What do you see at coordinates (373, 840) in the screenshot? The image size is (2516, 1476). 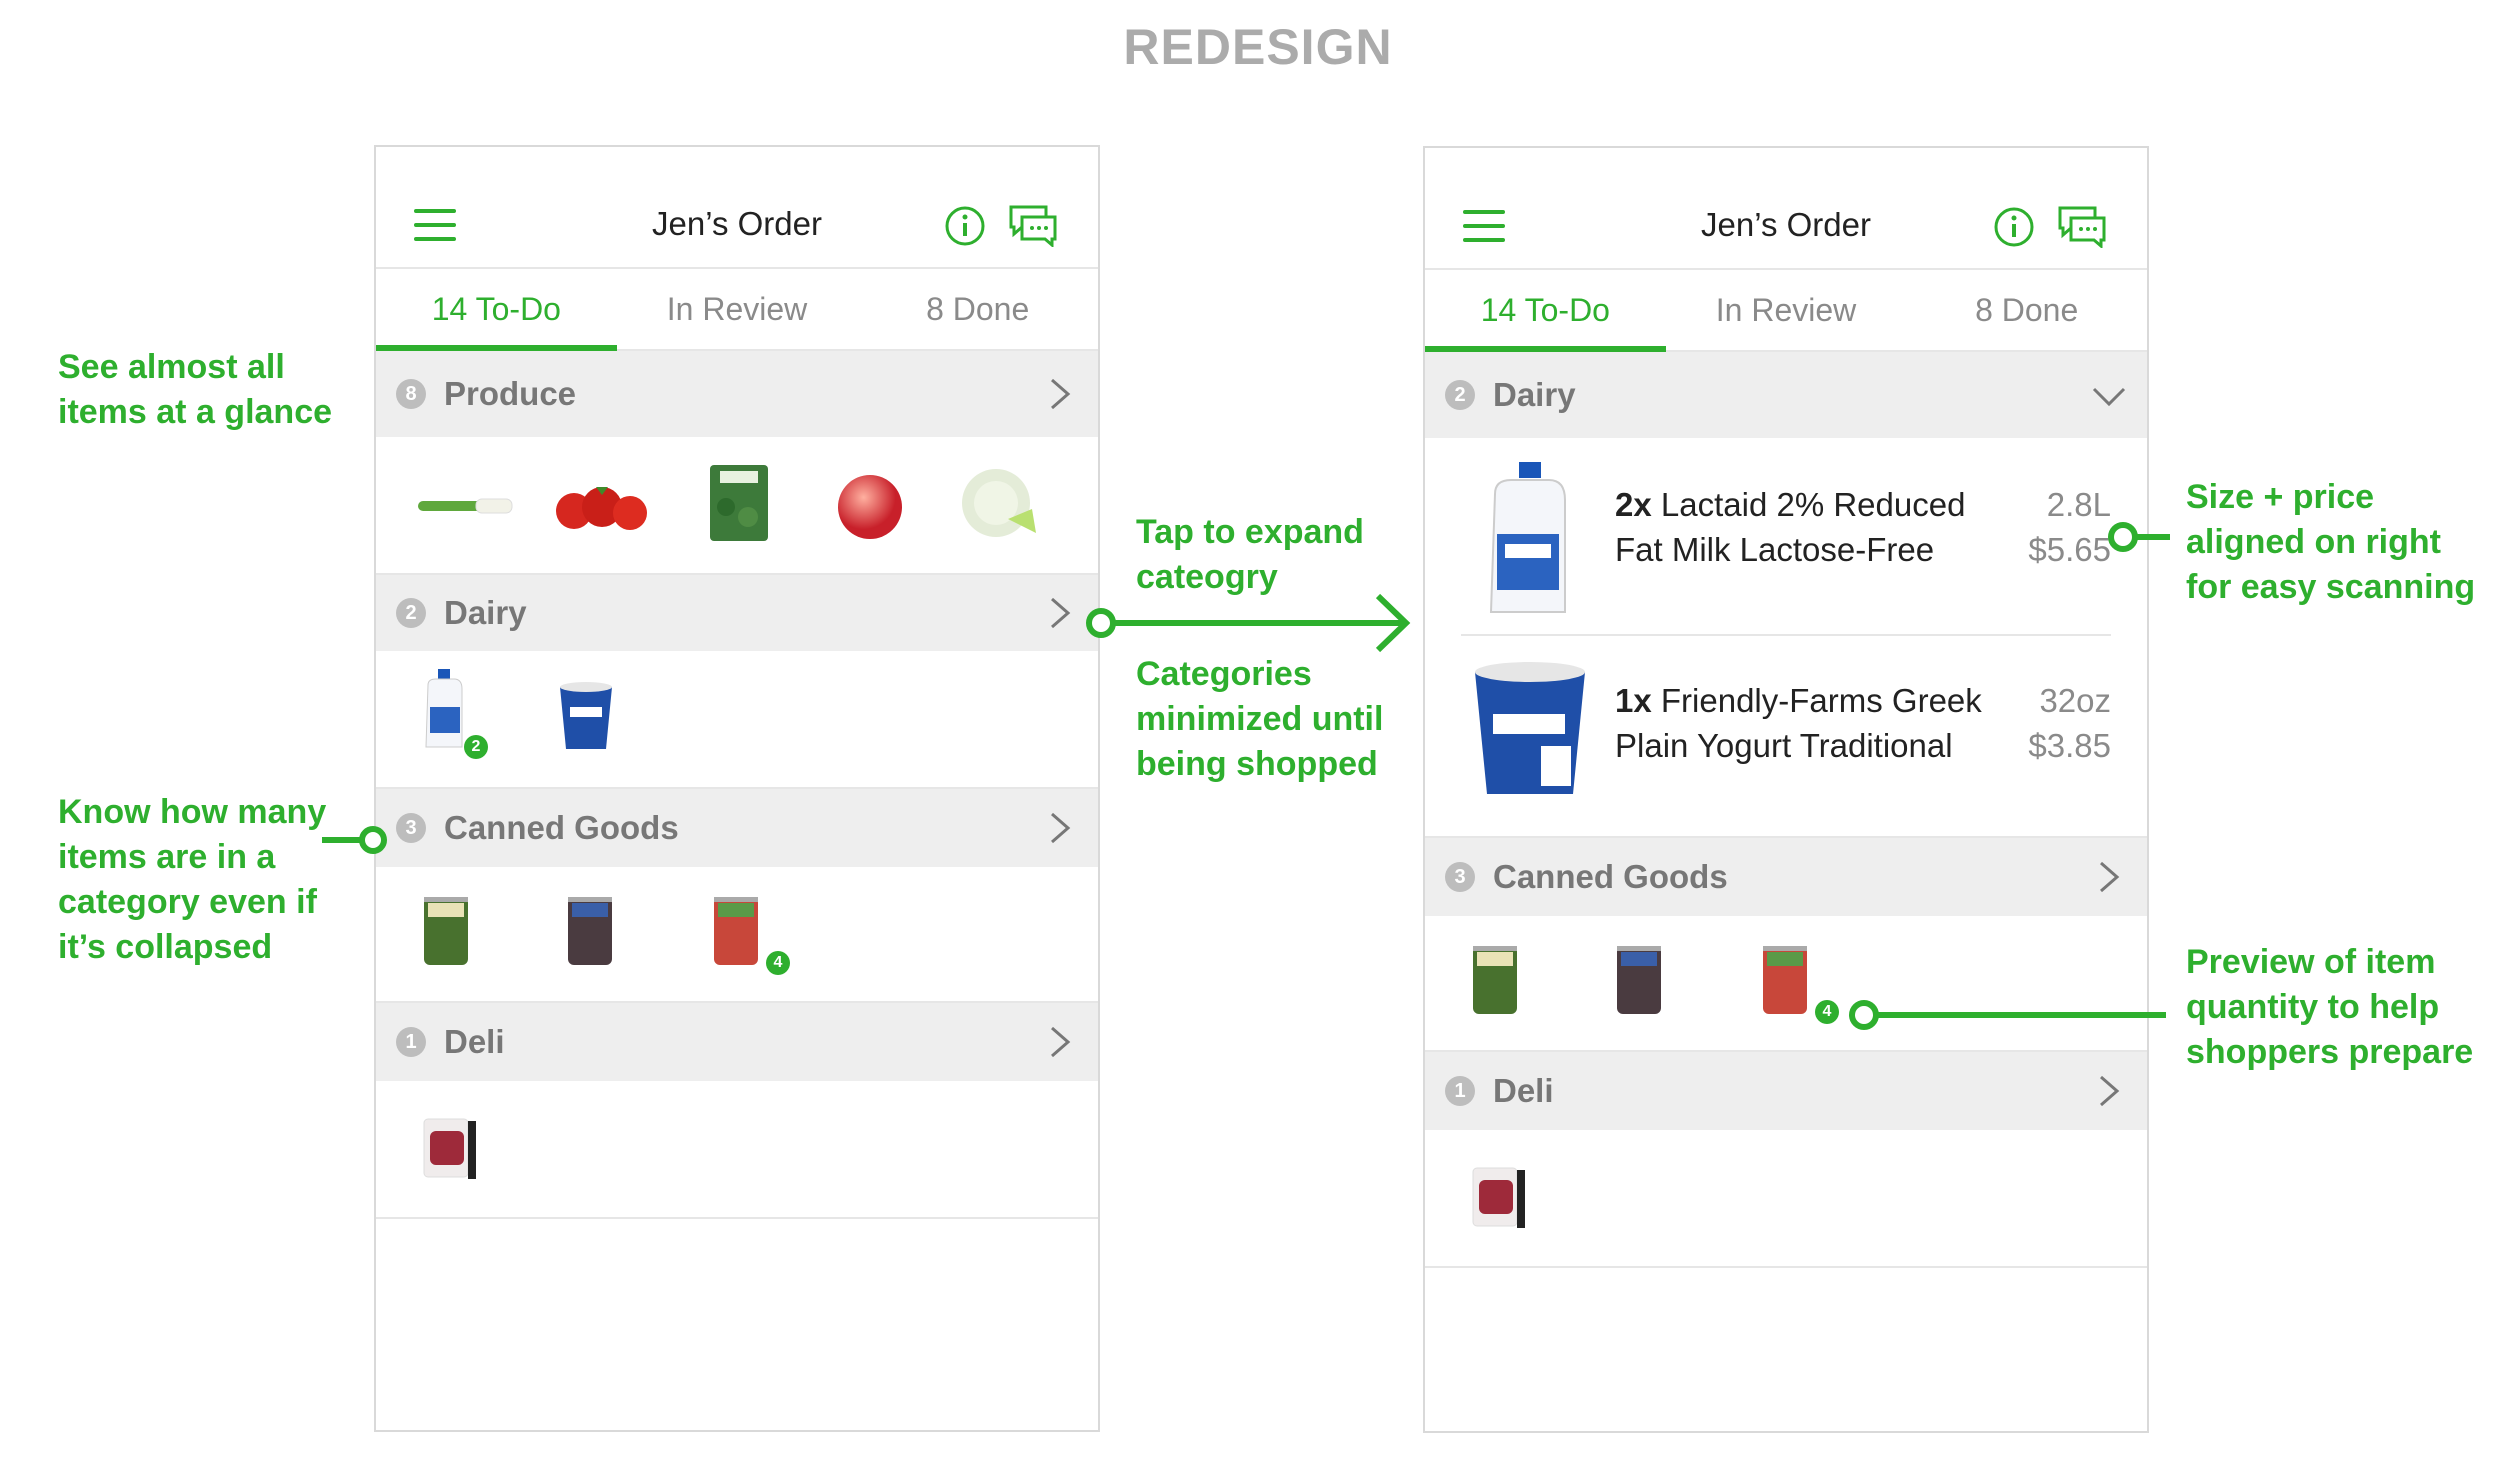 I see `connector-dot-how-many` at bounding box center [373, 840].